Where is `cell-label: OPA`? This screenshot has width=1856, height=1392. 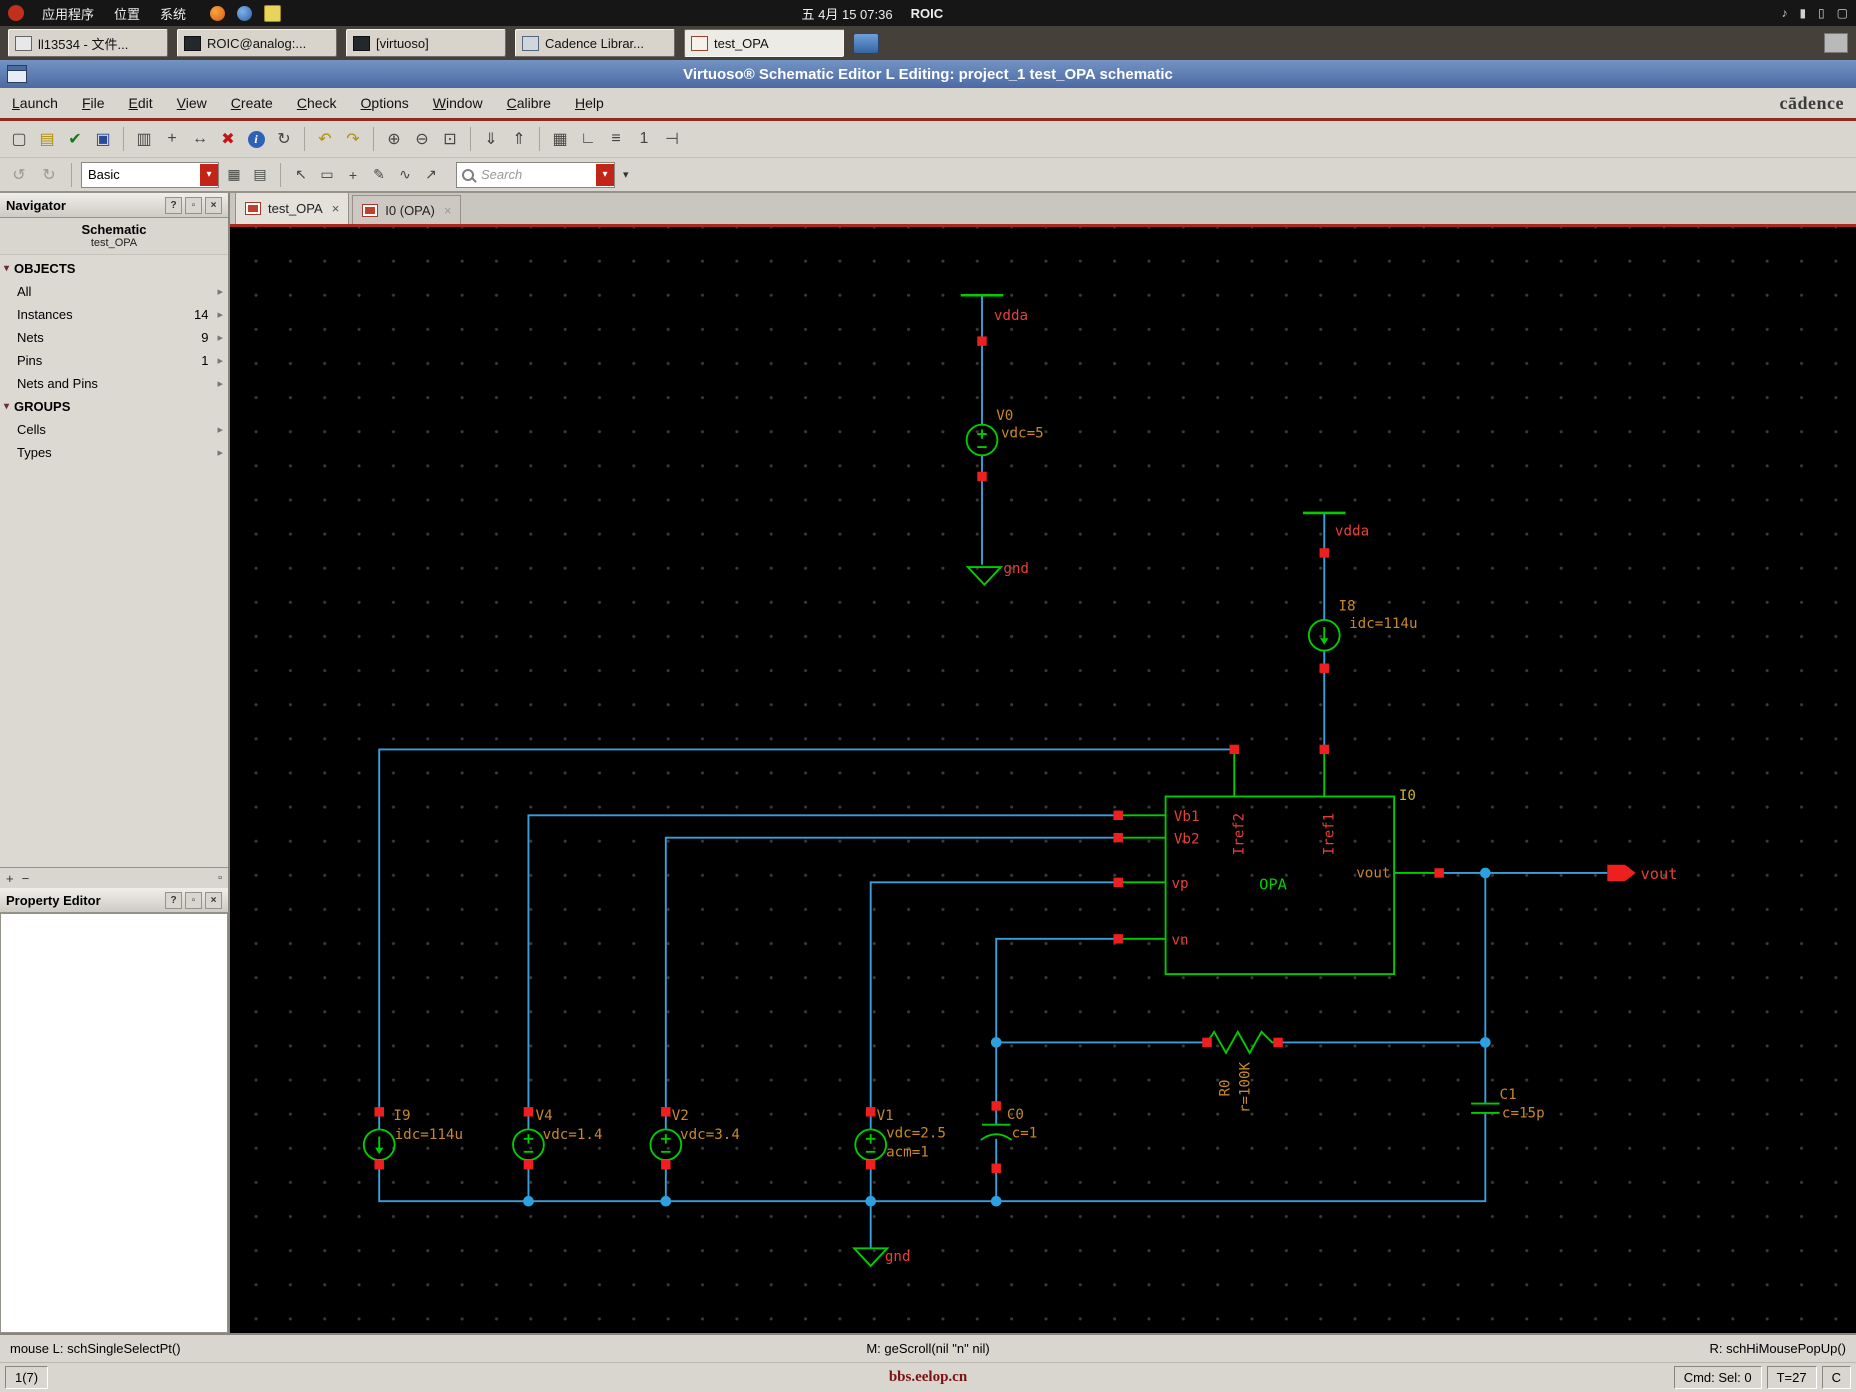 cell-label: OPA is located at coordinates (1273, 884).